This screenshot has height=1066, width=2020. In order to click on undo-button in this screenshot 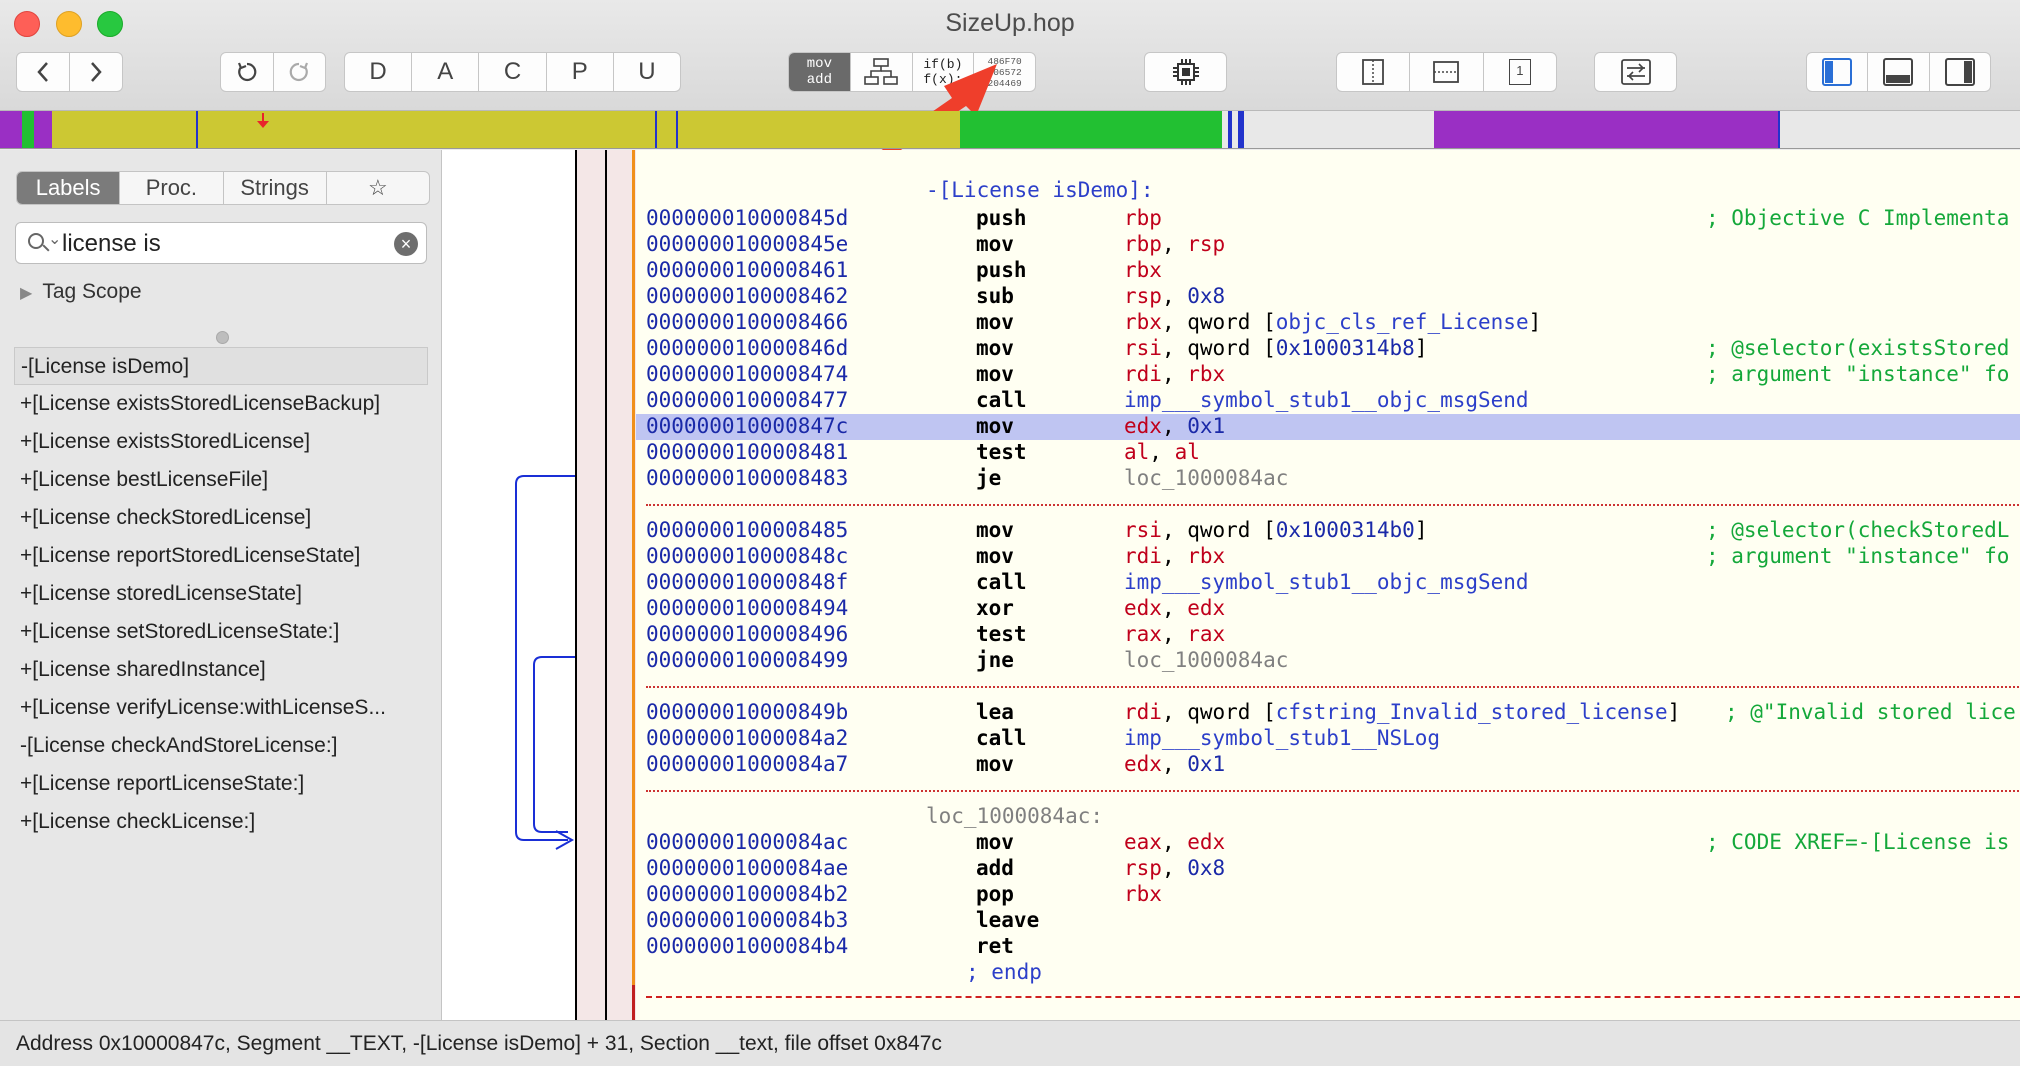, I will do `click(247, 72)`.